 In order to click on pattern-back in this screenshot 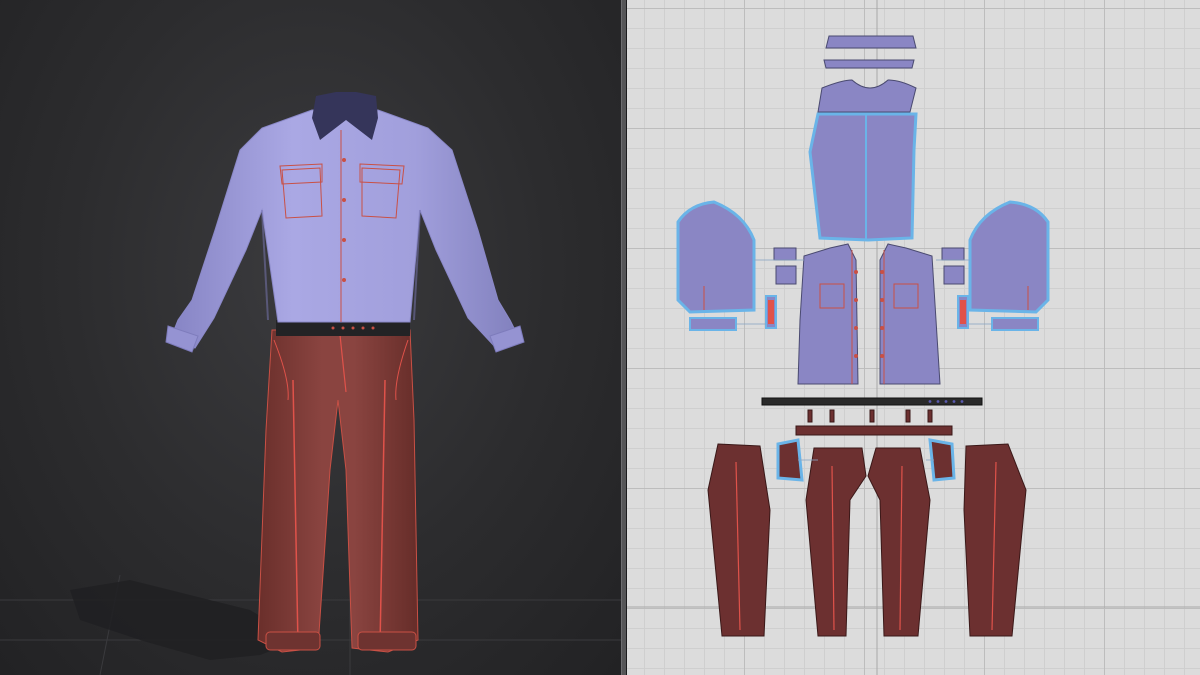, I will do `click(863, 177)`.